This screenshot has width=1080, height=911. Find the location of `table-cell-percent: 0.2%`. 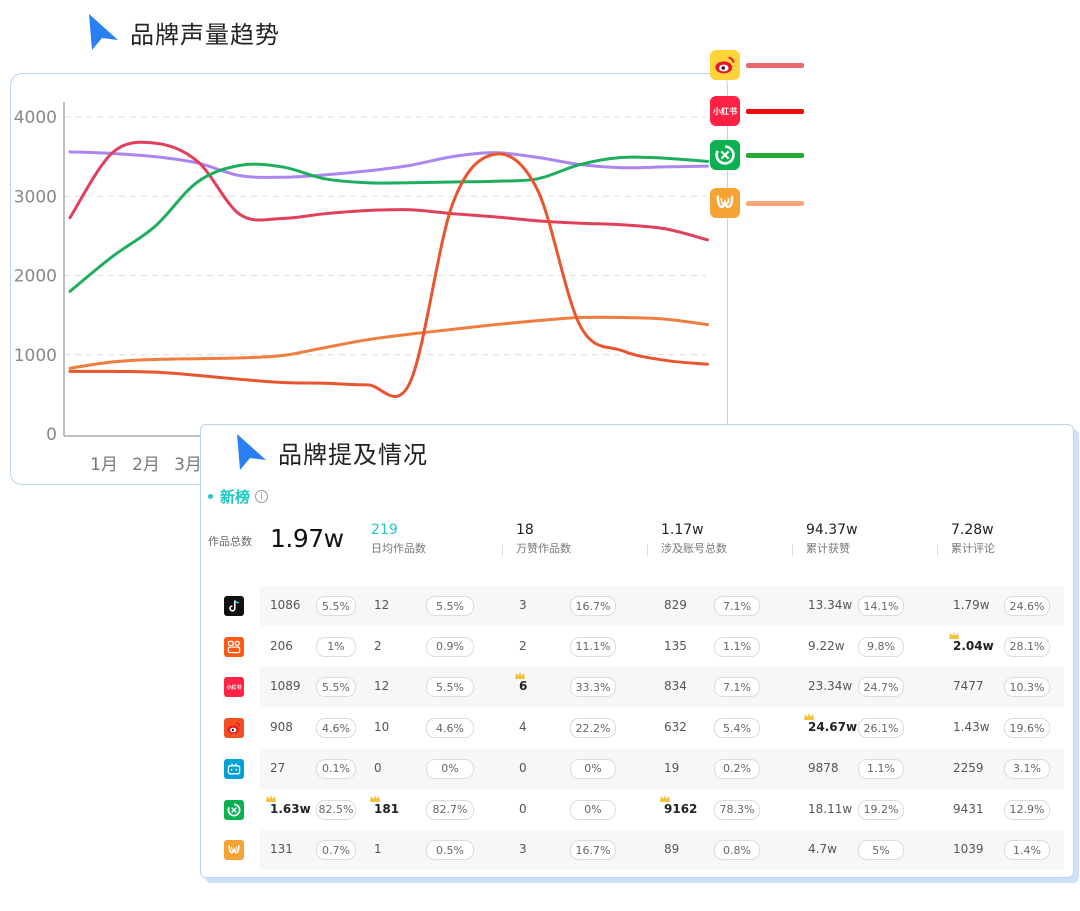

table-cell-percent: 0.2% is located at coordinates (737, 768).